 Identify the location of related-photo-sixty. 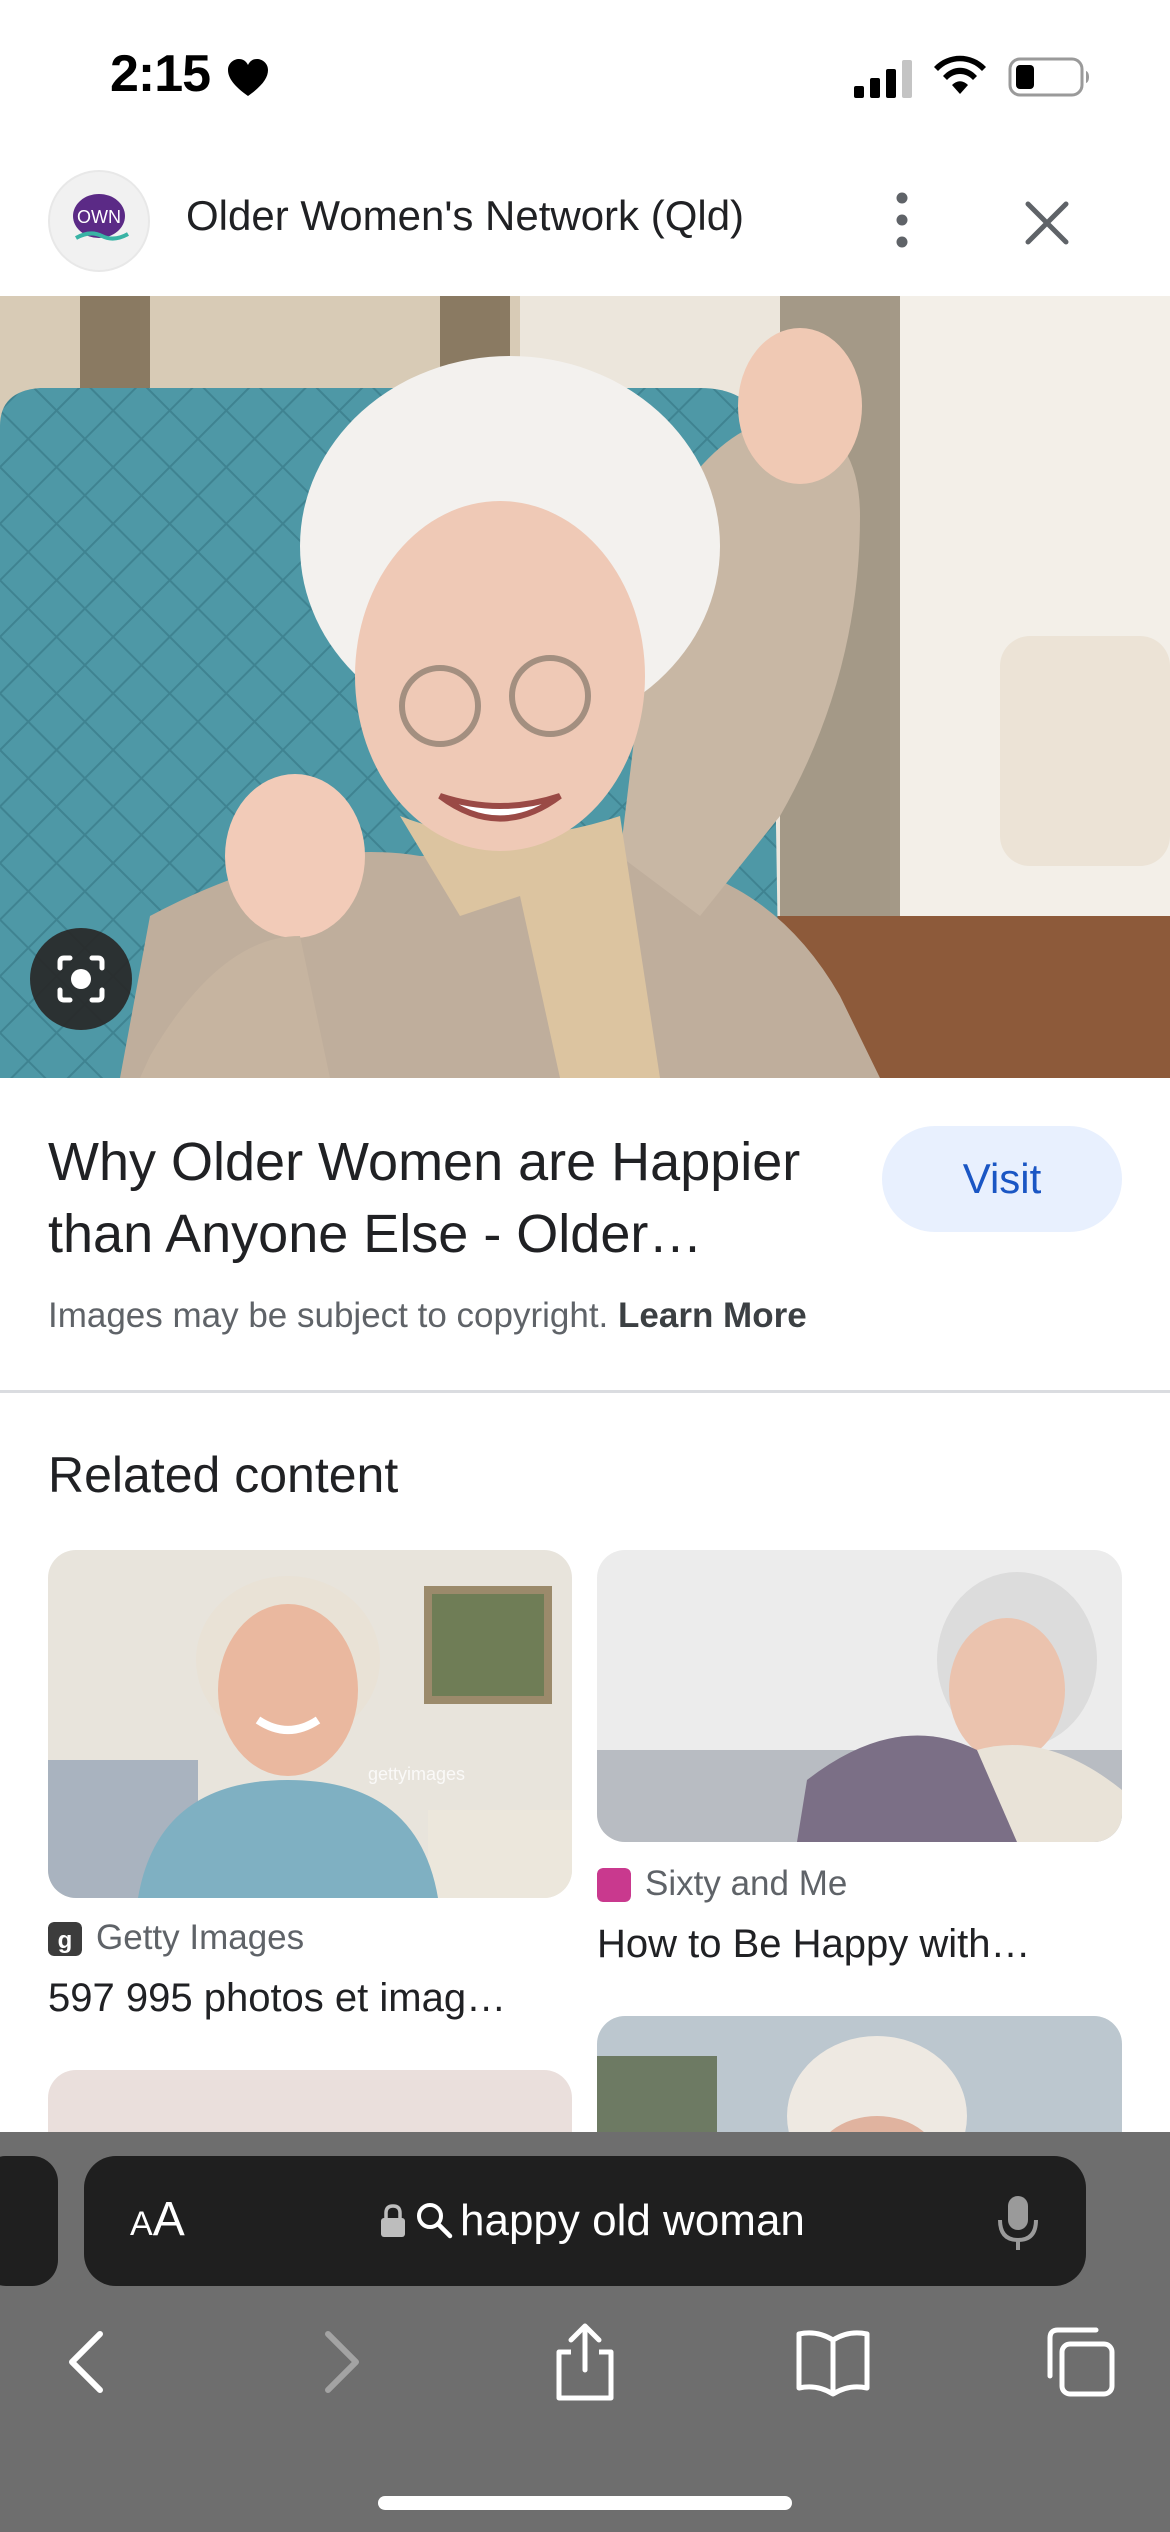
(859, 1696).